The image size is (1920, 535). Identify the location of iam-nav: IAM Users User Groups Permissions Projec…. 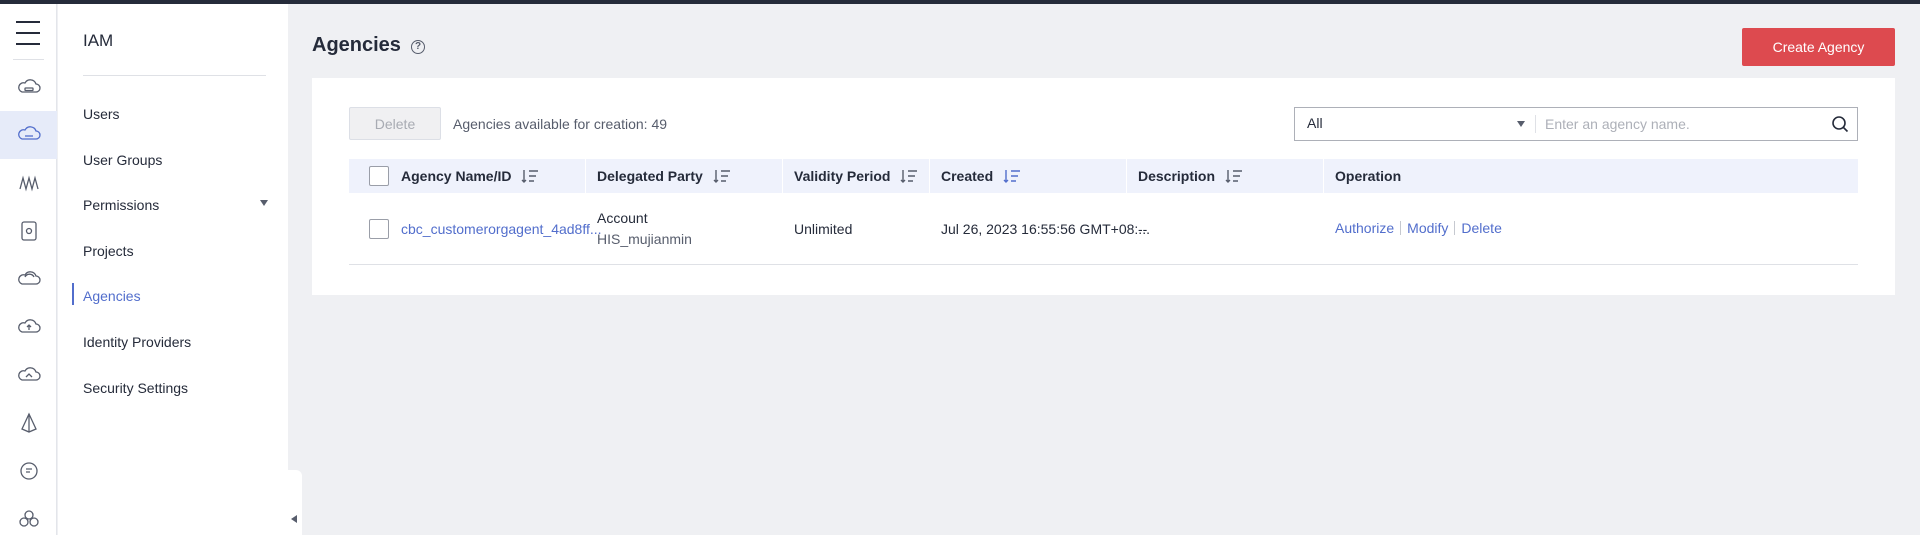
(173, 269).